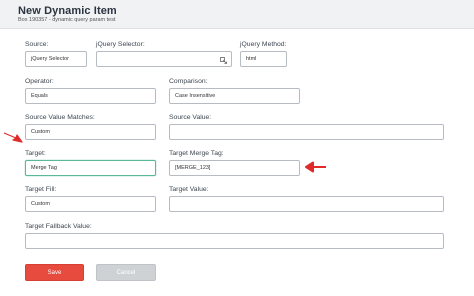 The width and height of the screenshot is (474, 296). I want to click on jquery-selector-label: jQuery Selector:, so click(120, 44).